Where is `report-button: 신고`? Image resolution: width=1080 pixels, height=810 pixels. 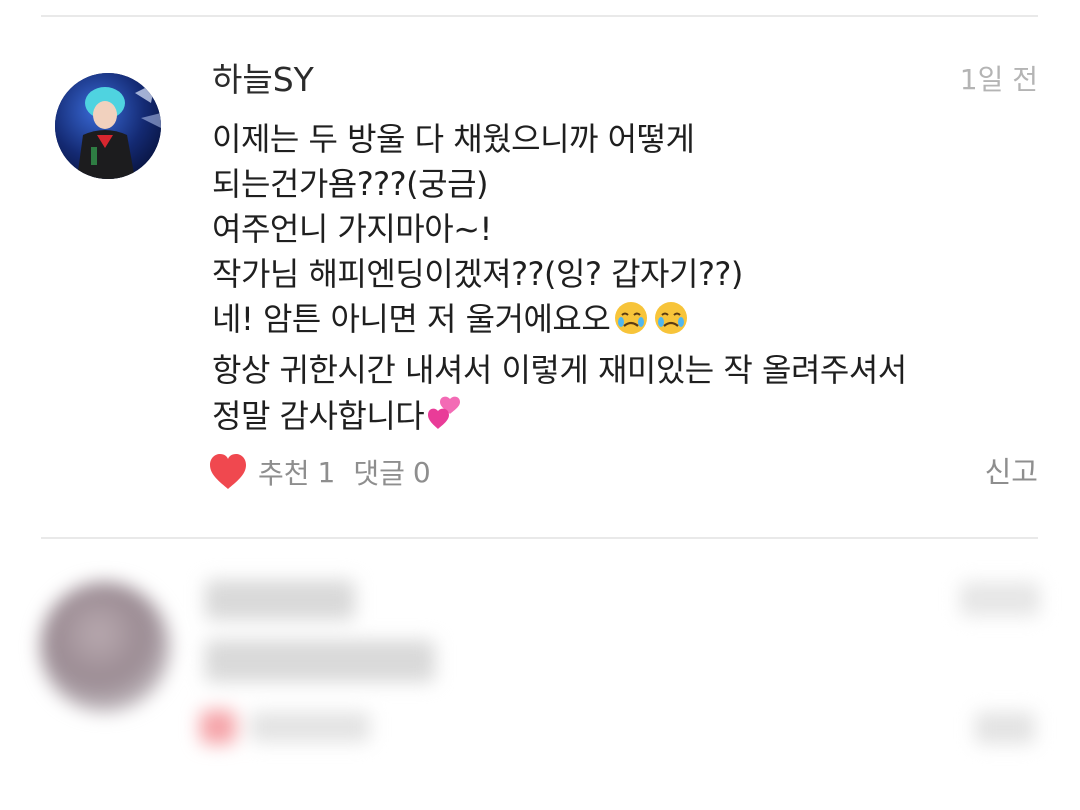 report-button: 신고 is located at coordinates (1011, 472).